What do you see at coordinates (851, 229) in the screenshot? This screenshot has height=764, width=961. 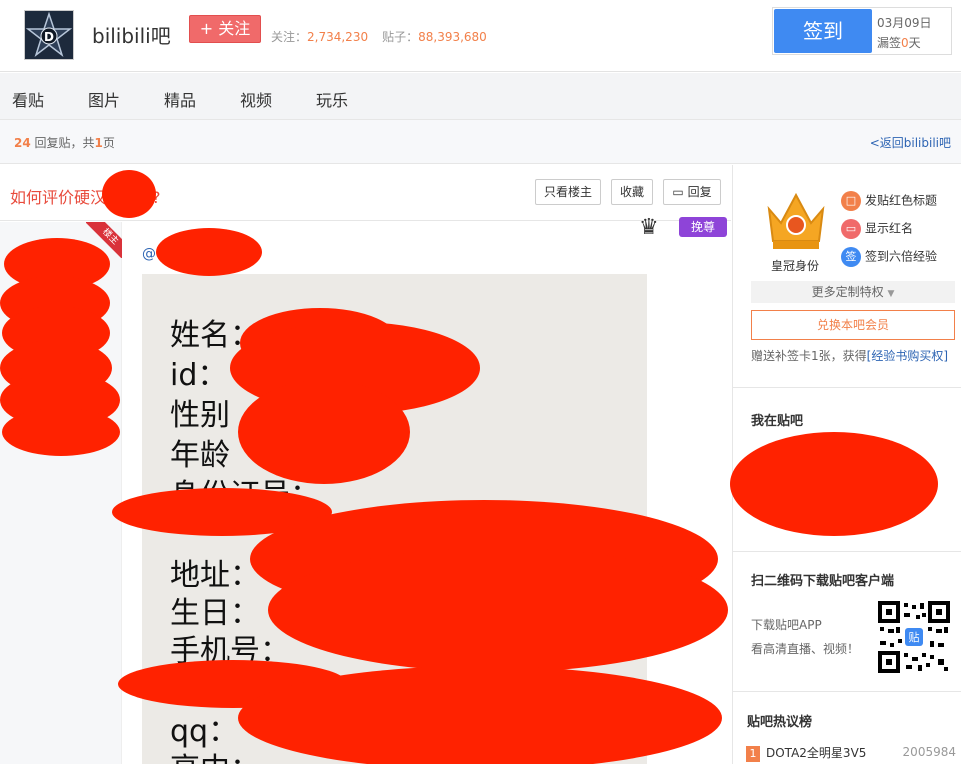 I see `red-name-icon: ▭` at bounding box center [851, 229].